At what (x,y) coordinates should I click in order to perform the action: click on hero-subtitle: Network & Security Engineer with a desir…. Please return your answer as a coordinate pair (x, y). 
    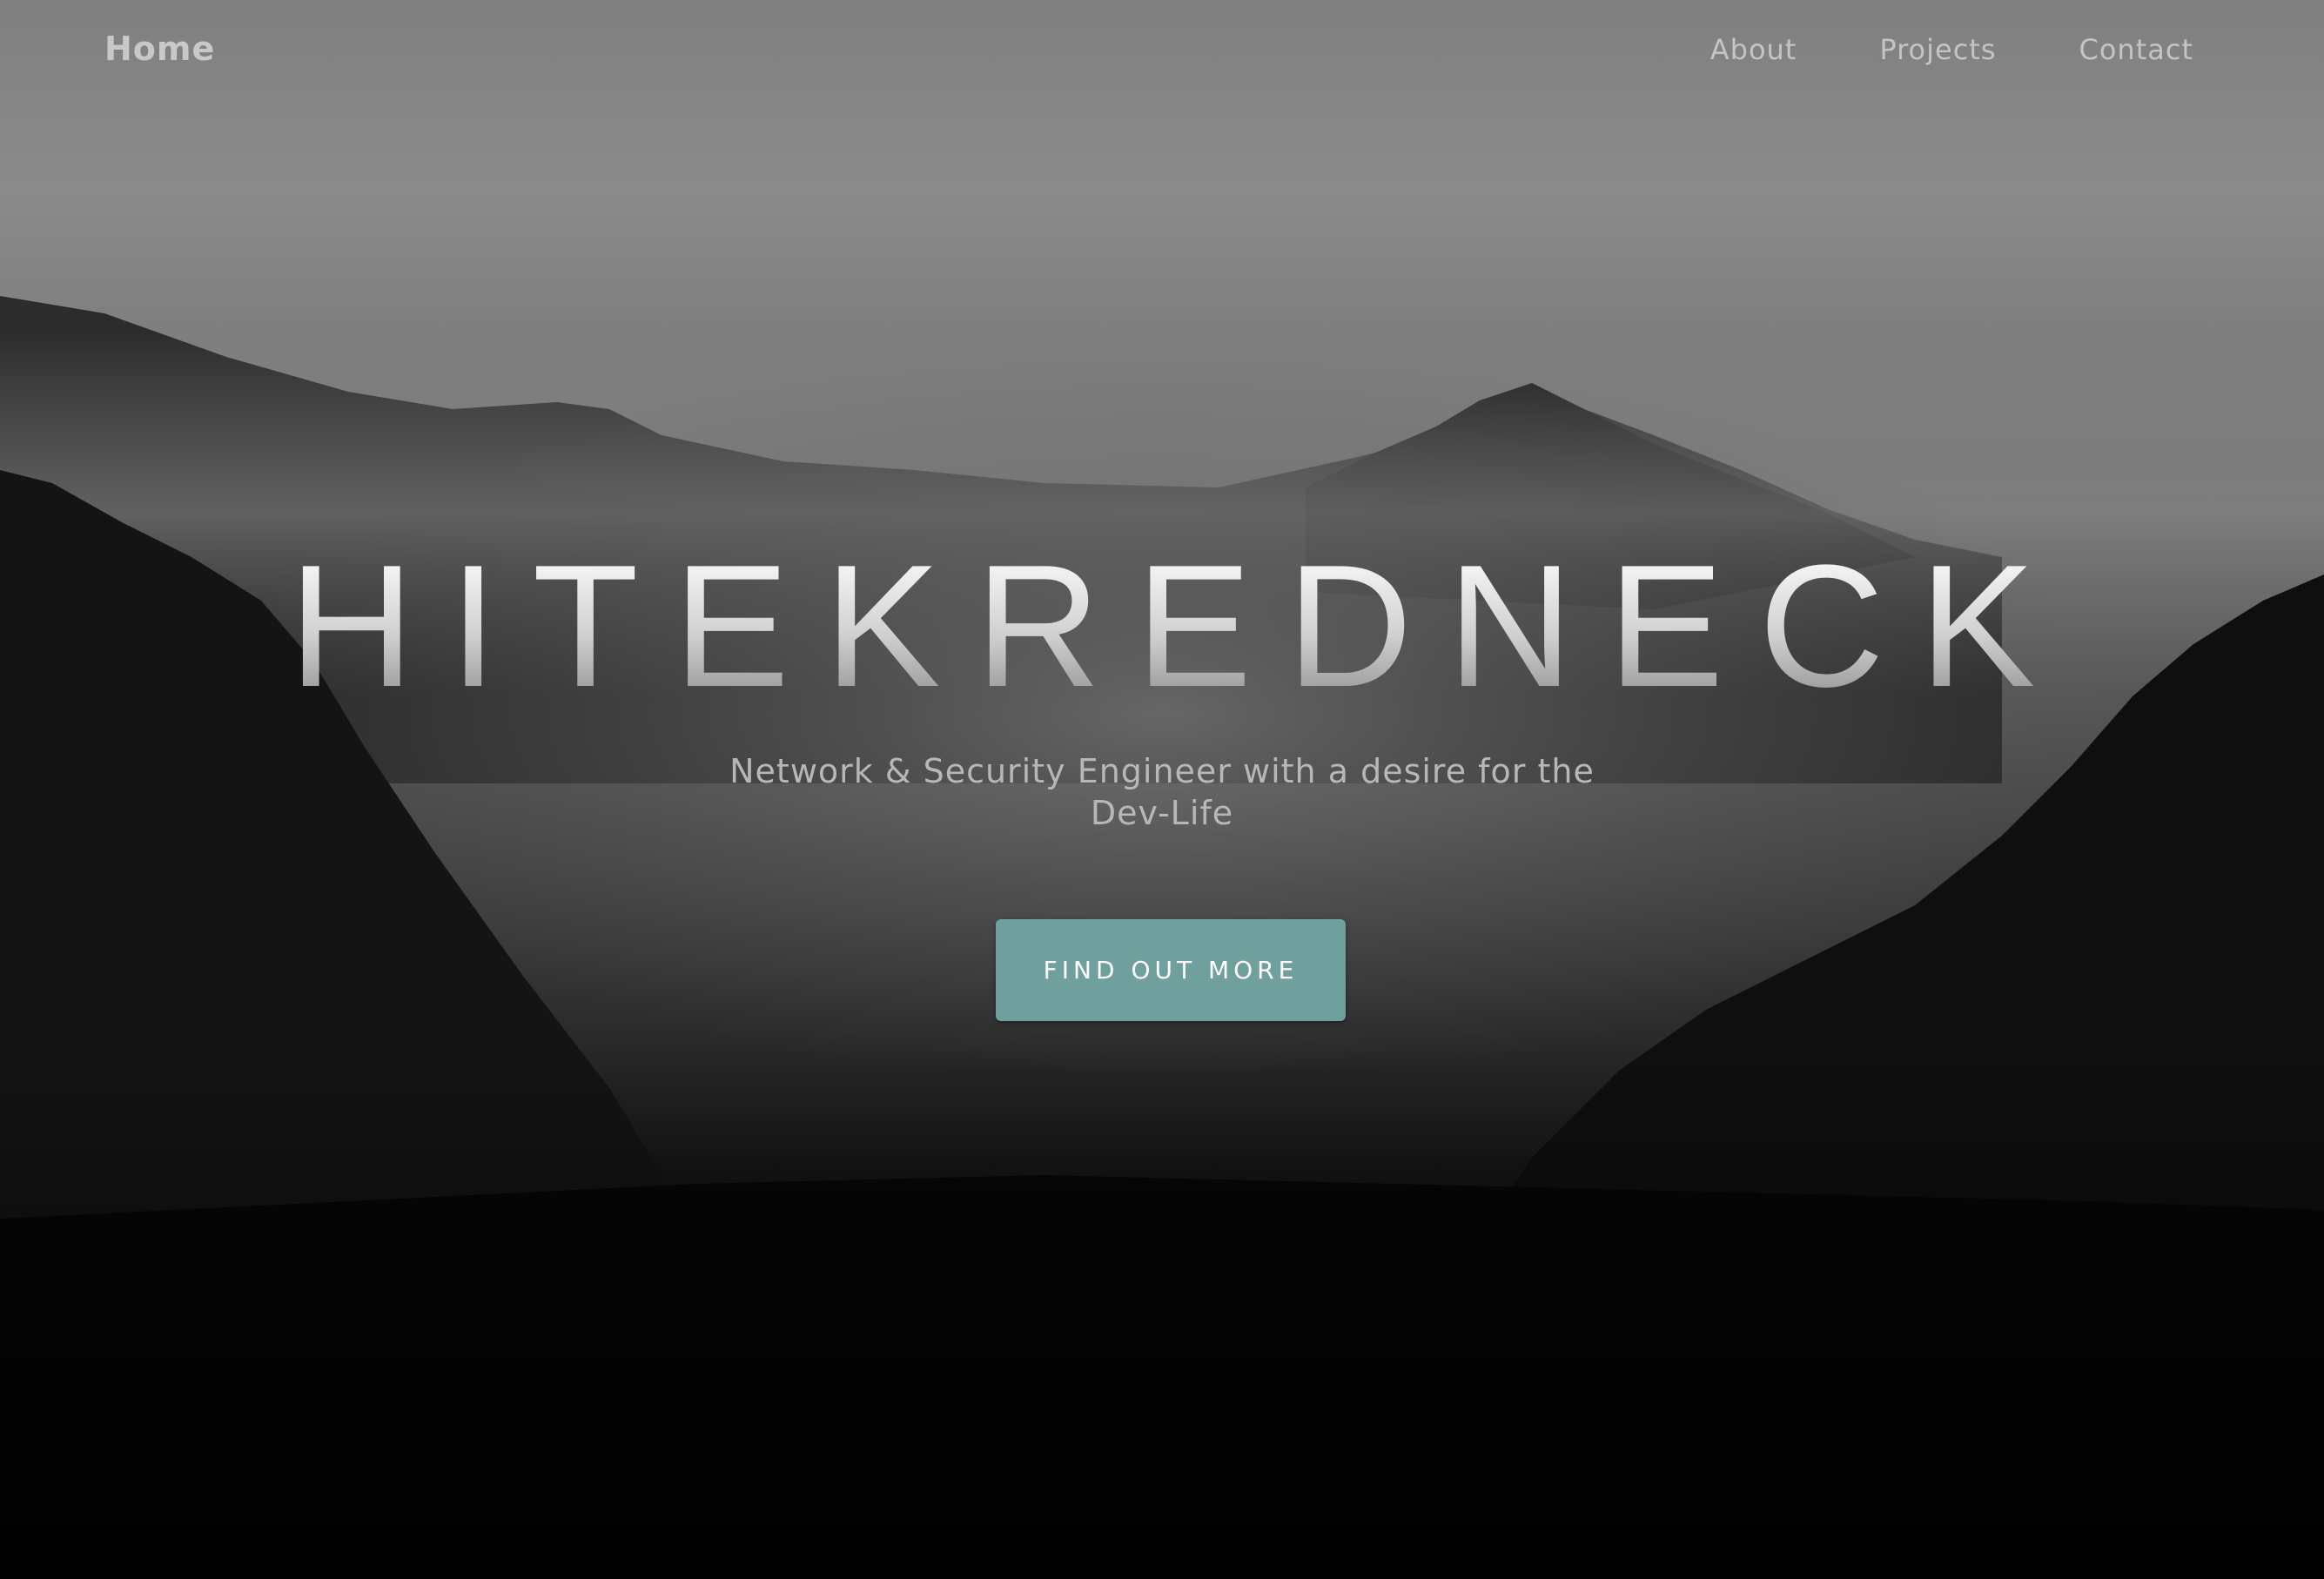
    Looking at the image, I should click on (1162, 792).